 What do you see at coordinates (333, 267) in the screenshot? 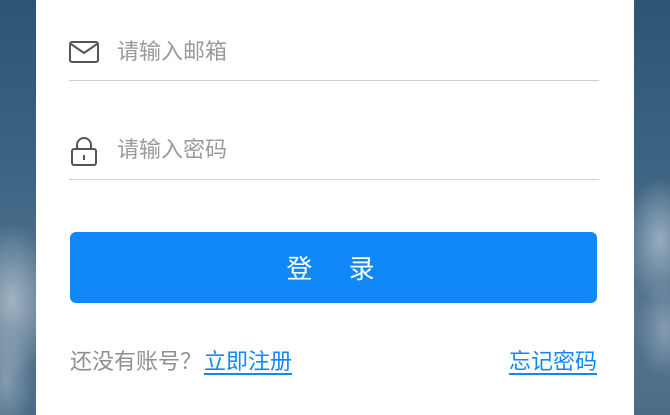
I see `login-button: 登 录` at bounding box center [333, 267].